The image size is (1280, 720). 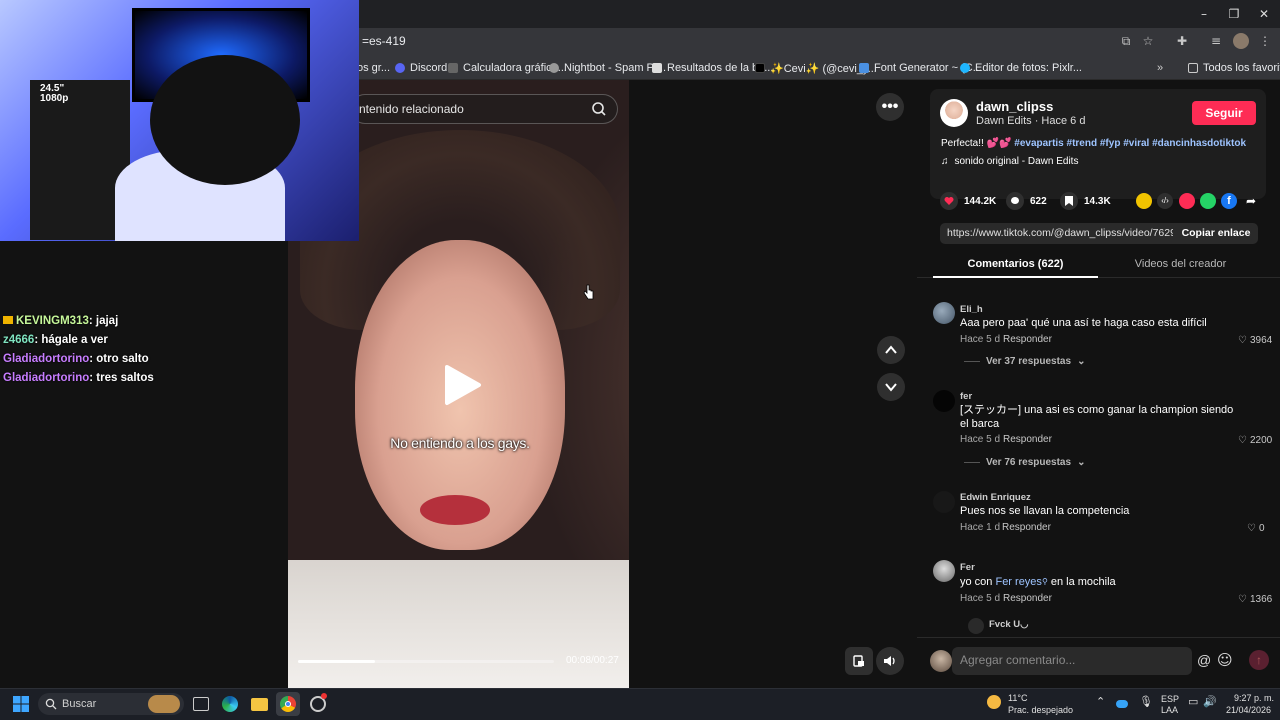 I want to click on bookmark-item-discord: Discord, so click(x=421, y=68).